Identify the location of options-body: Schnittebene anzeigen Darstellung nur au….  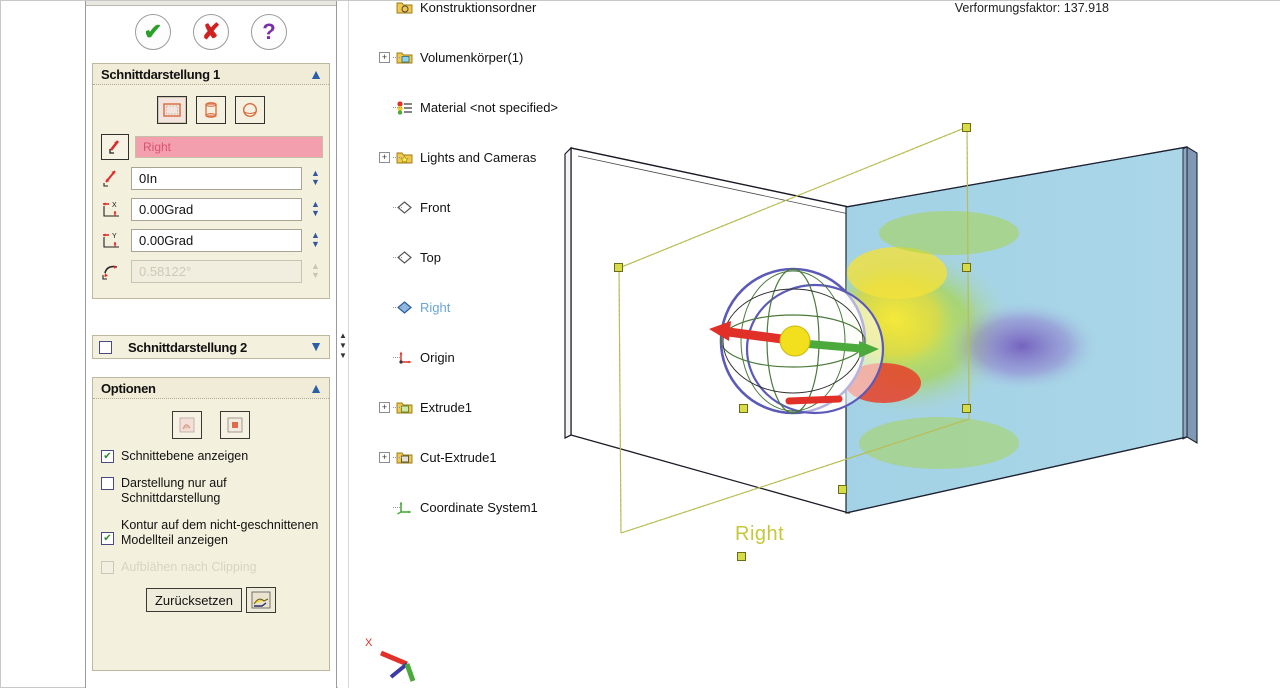
(211, 510).